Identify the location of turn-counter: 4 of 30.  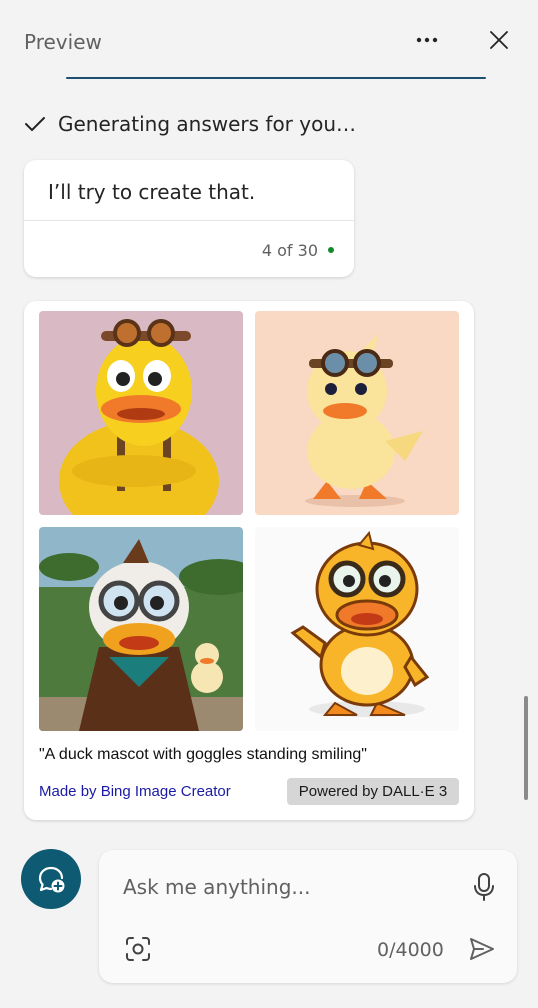
(289, 250).